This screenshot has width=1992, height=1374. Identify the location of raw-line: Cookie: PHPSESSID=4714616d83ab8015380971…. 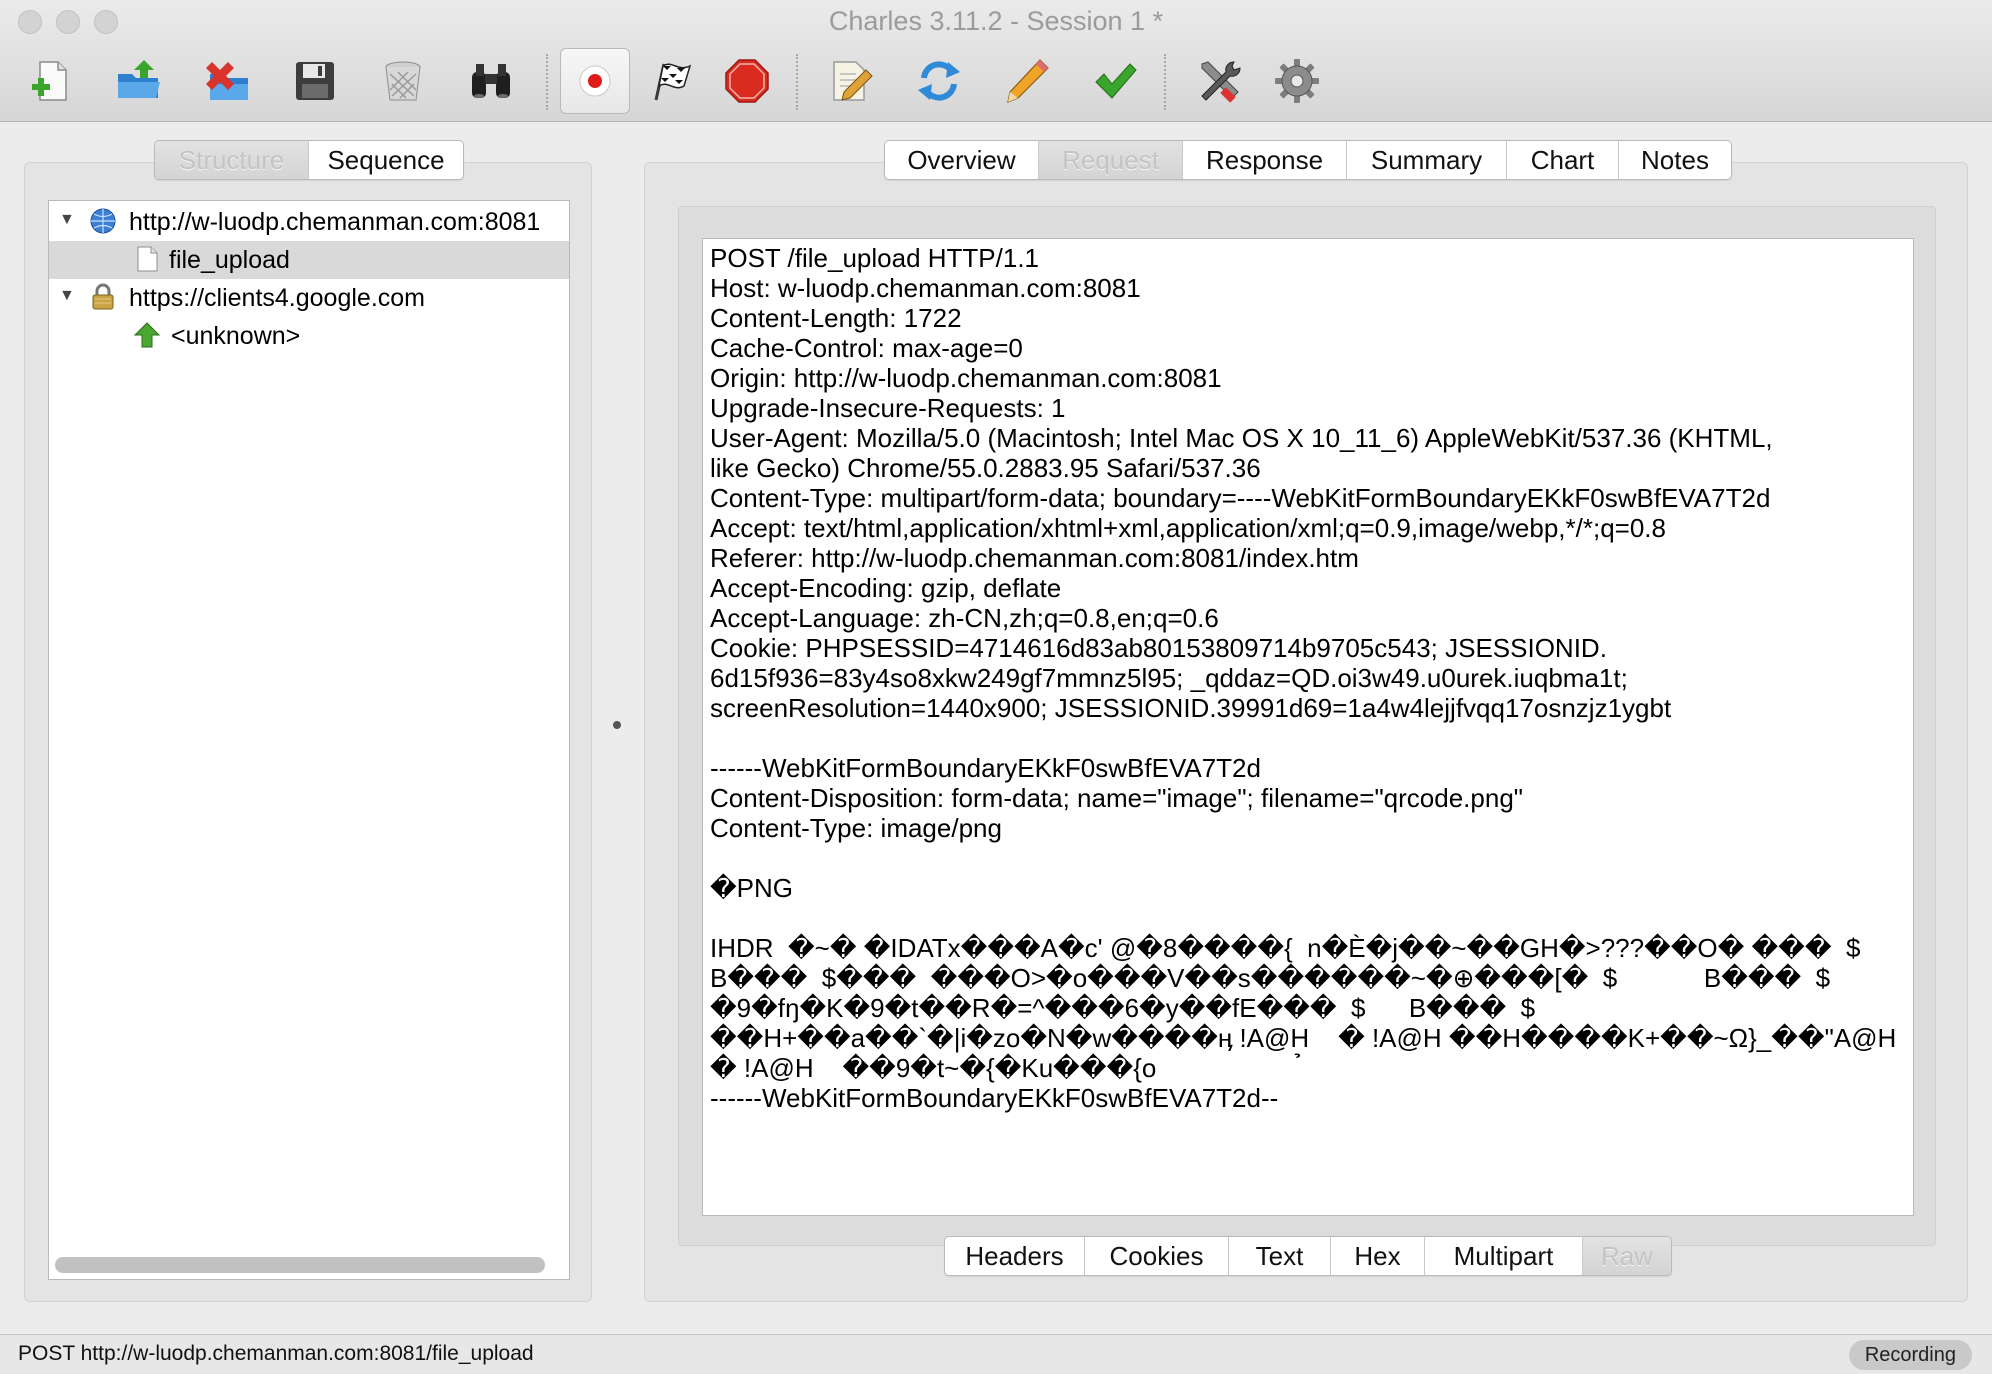
(1158, 648).